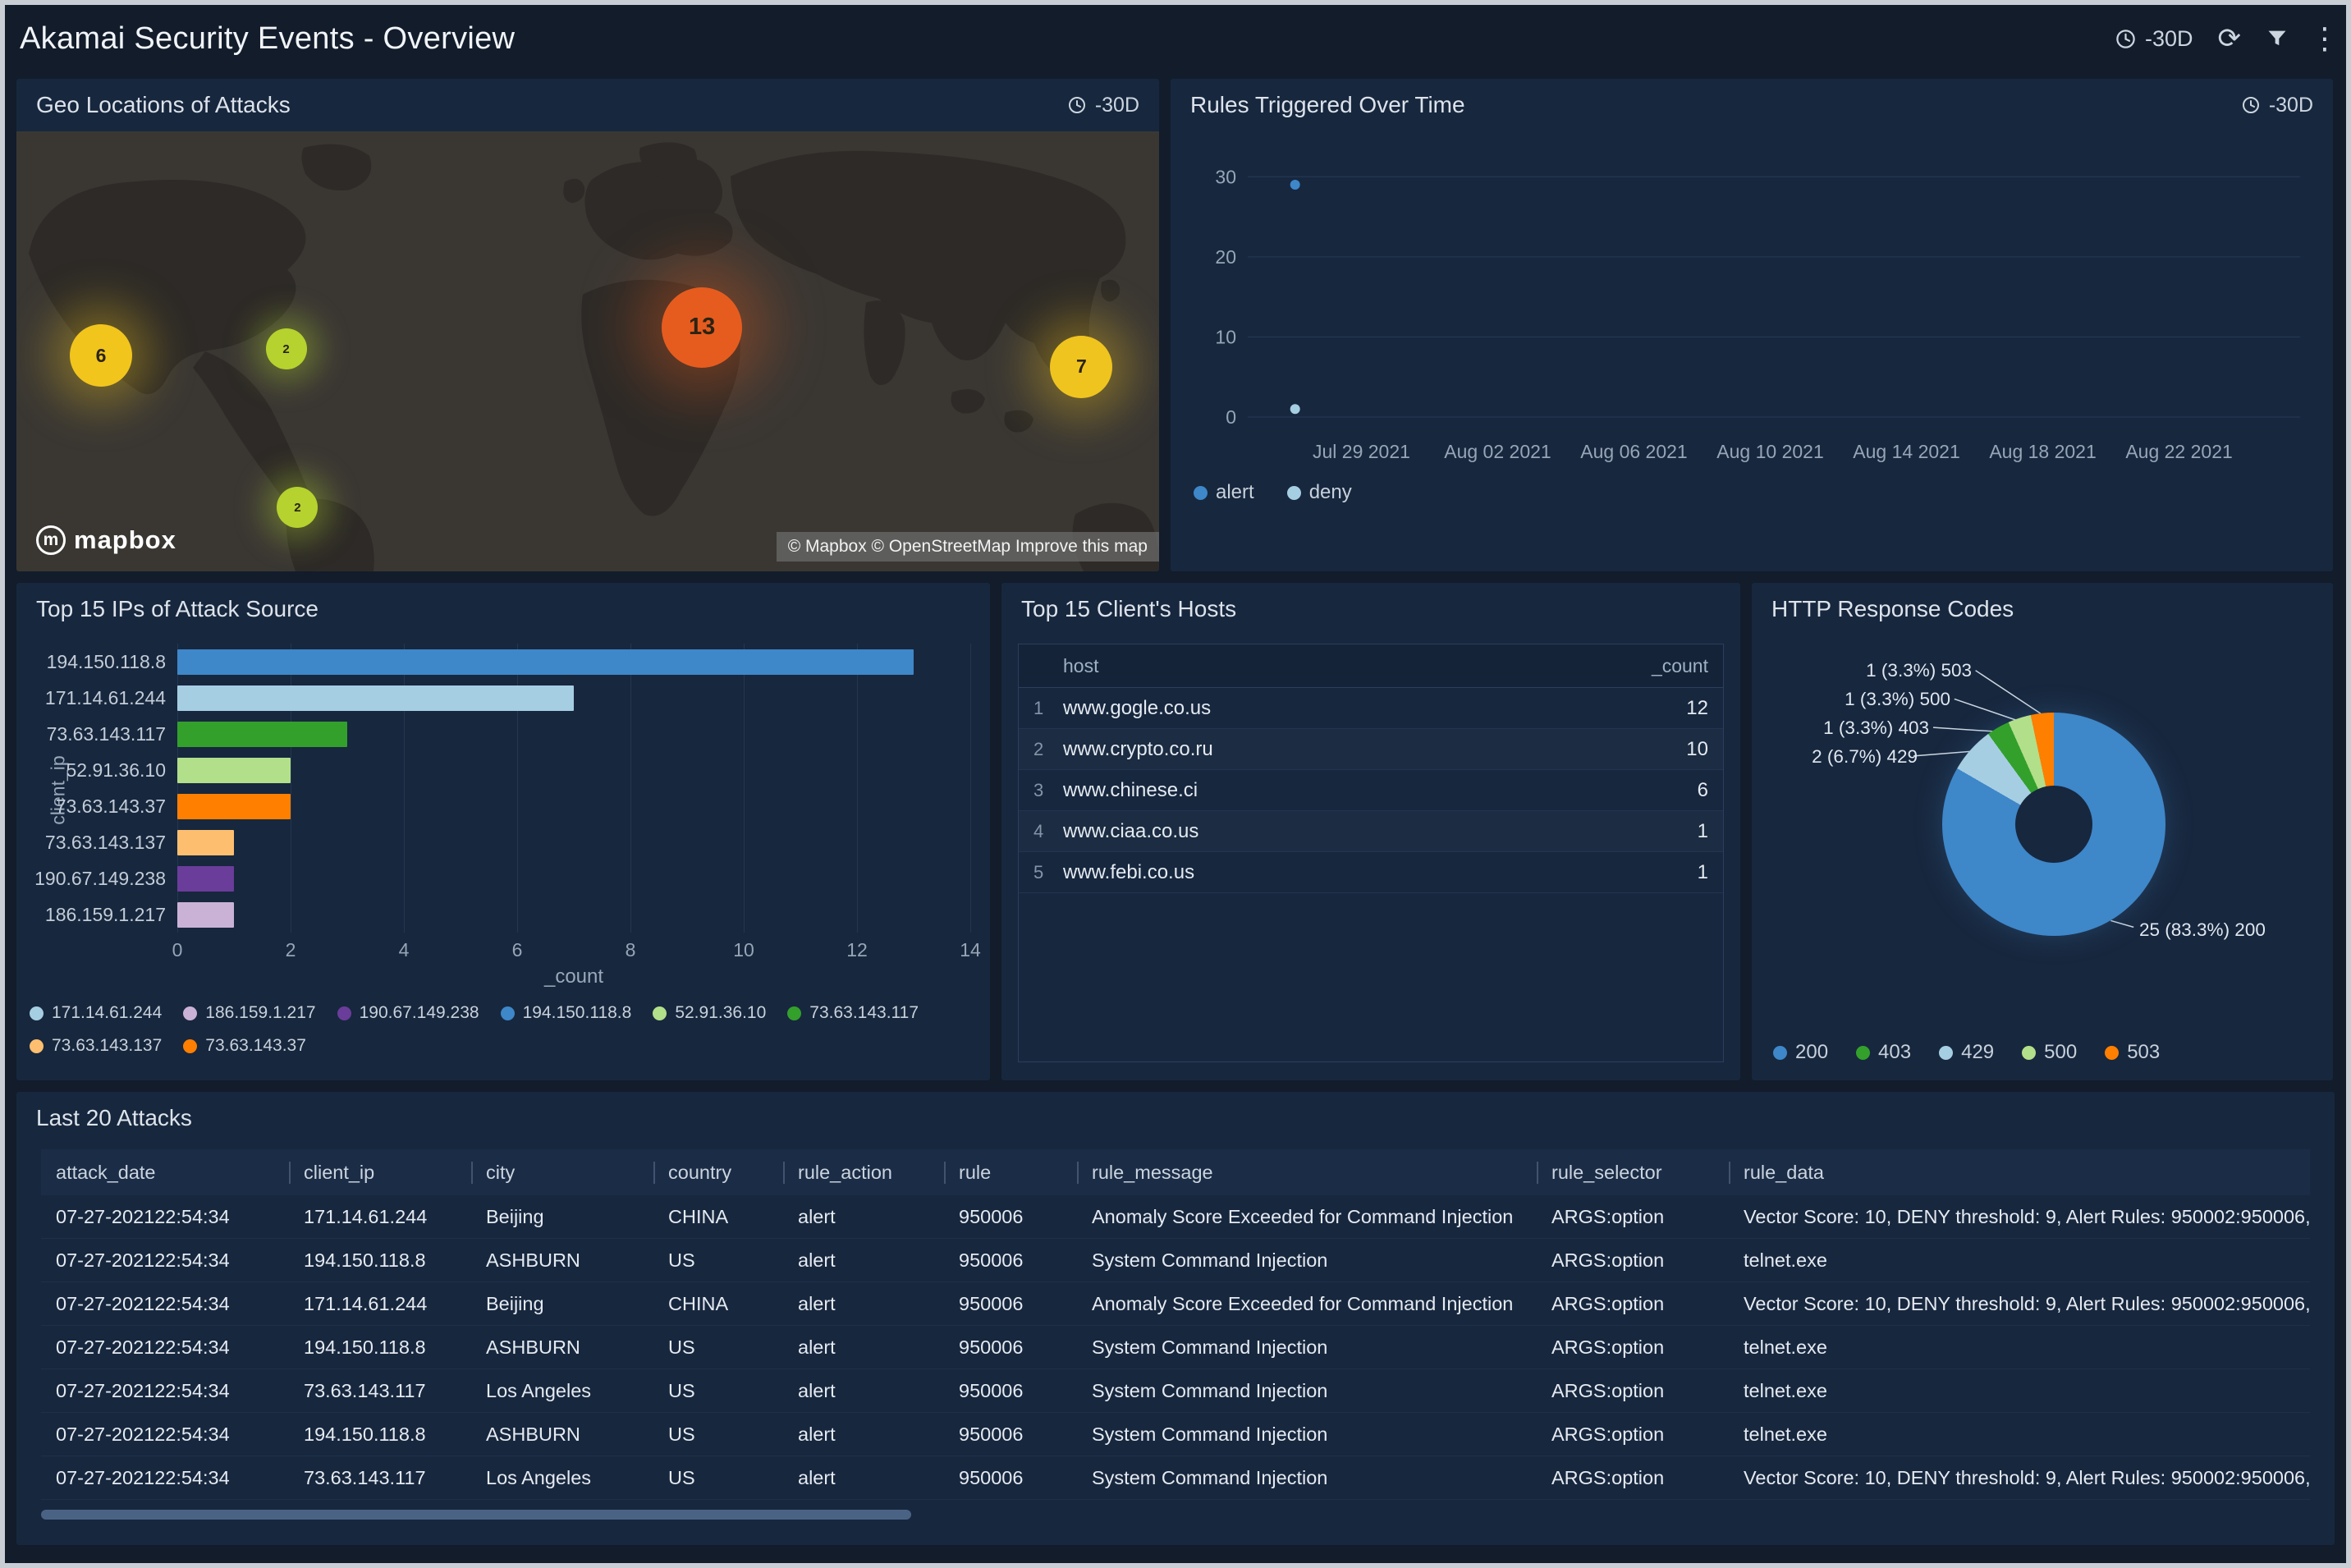  What do you see at coordinates (2230, 39) in the screenshot?
I see `refresh-icon: ⟳` at bounding box center [2230, 39].